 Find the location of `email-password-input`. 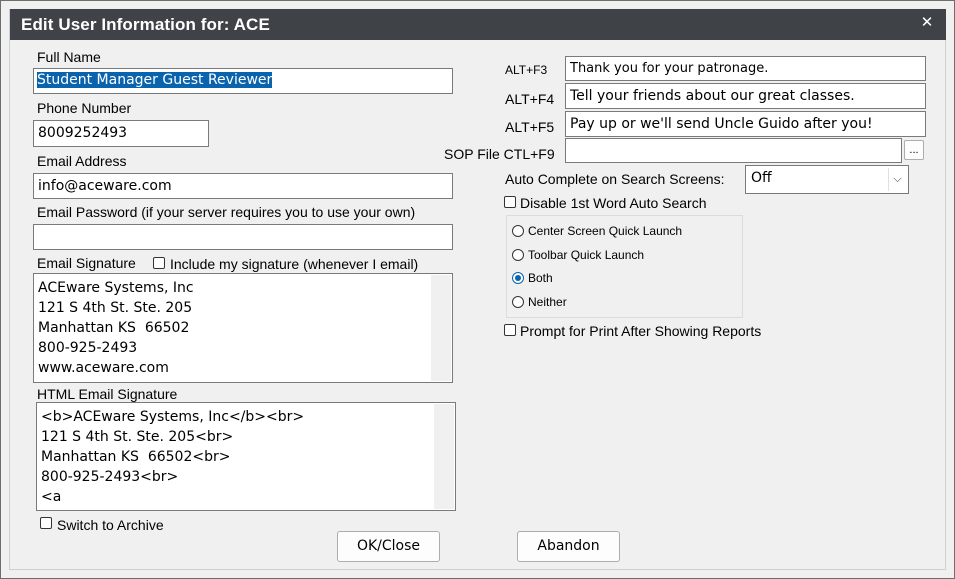

email-password-input is located at coordinates (243, 237).